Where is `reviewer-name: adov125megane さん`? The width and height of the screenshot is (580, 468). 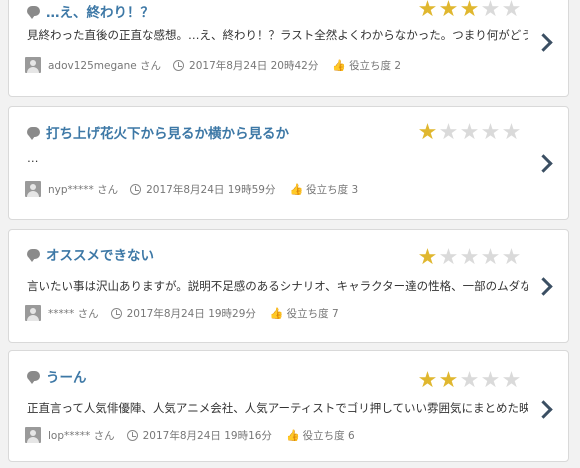 reviewer-name: adov125megane さん is located at coordinates (104, 65).